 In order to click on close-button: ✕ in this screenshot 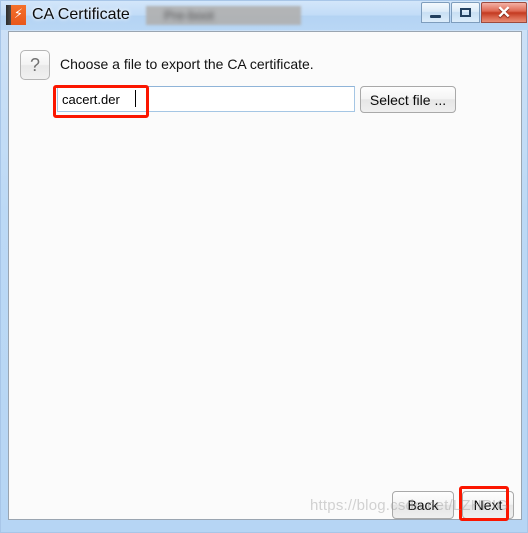, I will do `click(504, 12)`.